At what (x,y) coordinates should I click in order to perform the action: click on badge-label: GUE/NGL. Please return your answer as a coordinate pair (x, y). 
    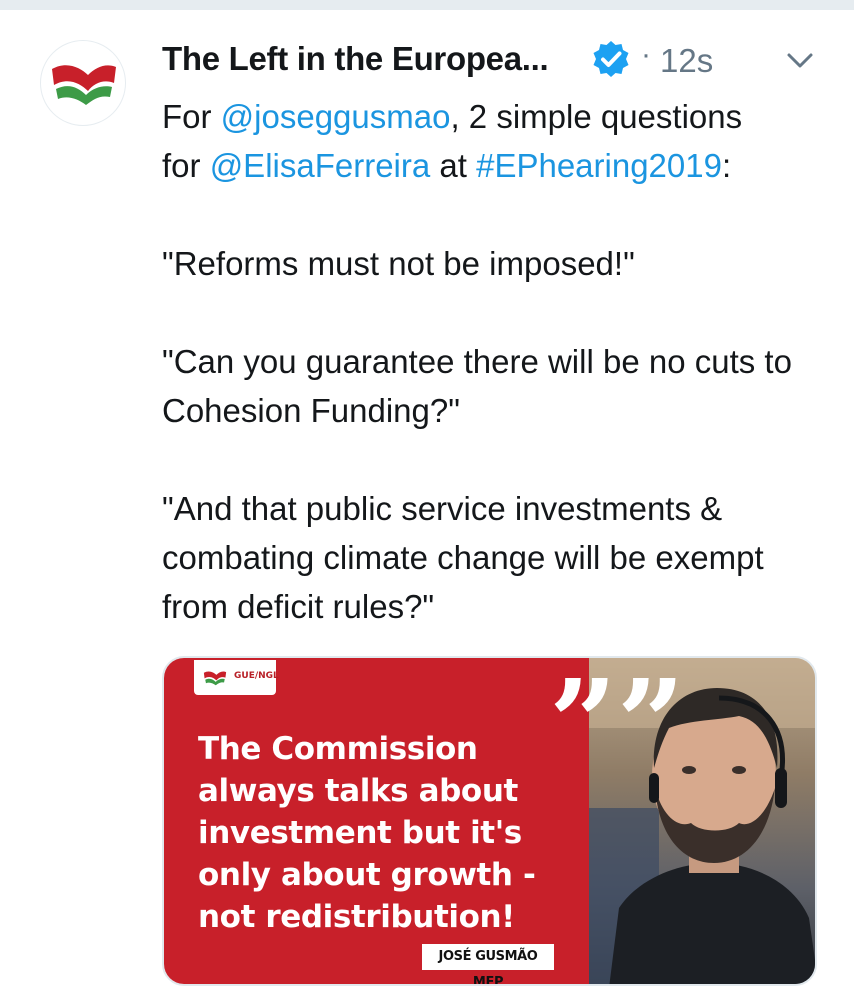
    Looking at the image, I should click on (256, 676).